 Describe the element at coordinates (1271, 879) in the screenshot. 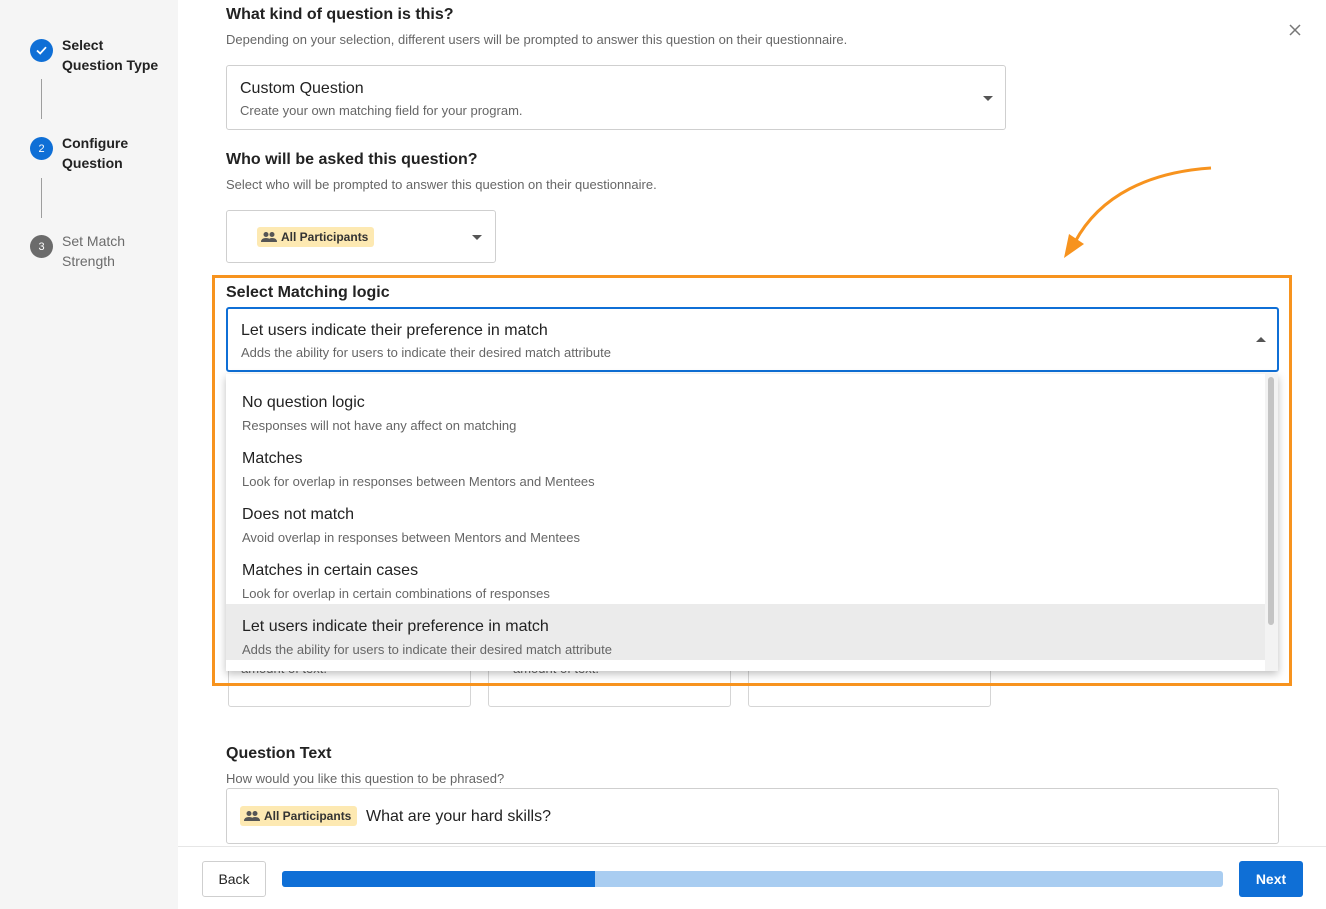

I see `next-button: Next` at that location.